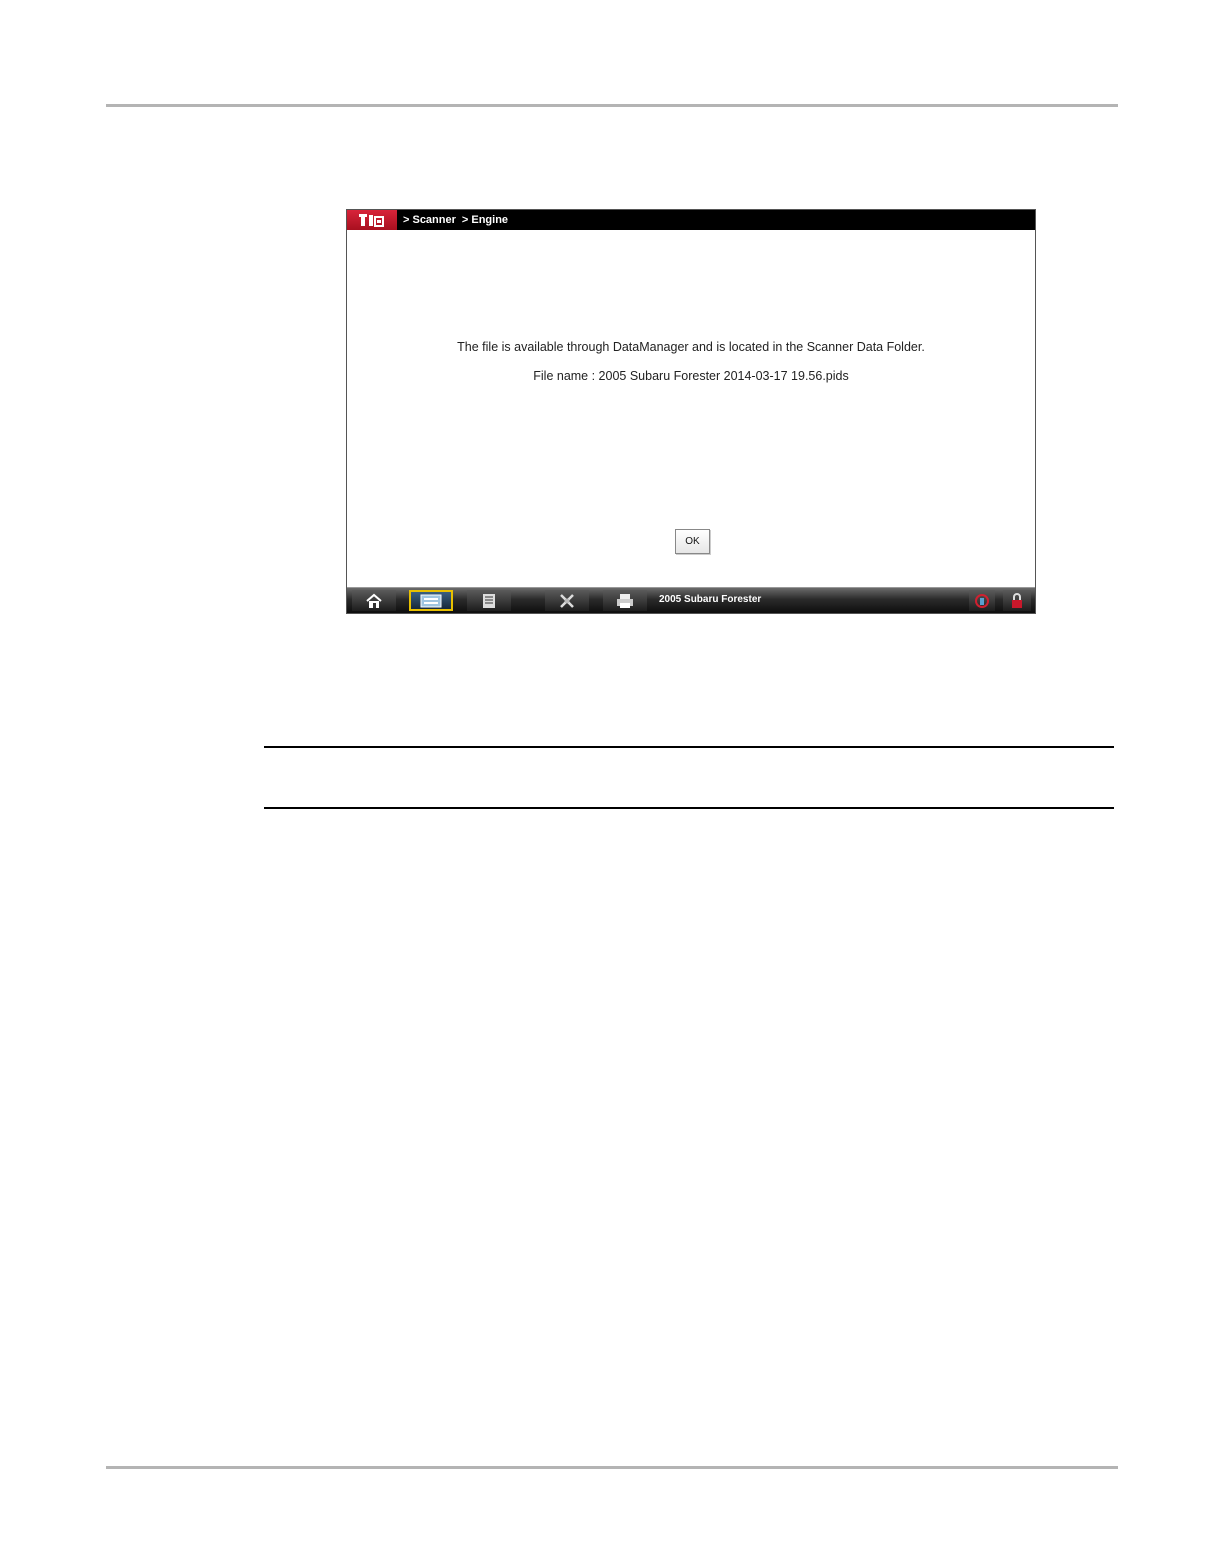 This screenshot has height=1566, width=1206. What do you see at coordinates (485, 220) in the screenshot?
I see `breadcrumb-engine: > Engine` at bounding box center [485, 220].